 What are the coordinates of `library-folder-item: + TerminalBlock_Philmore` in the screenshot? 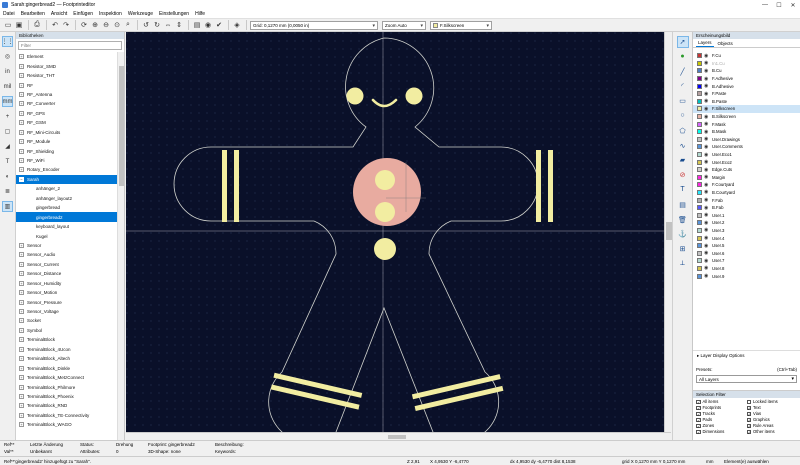 It's located at (67, 386).